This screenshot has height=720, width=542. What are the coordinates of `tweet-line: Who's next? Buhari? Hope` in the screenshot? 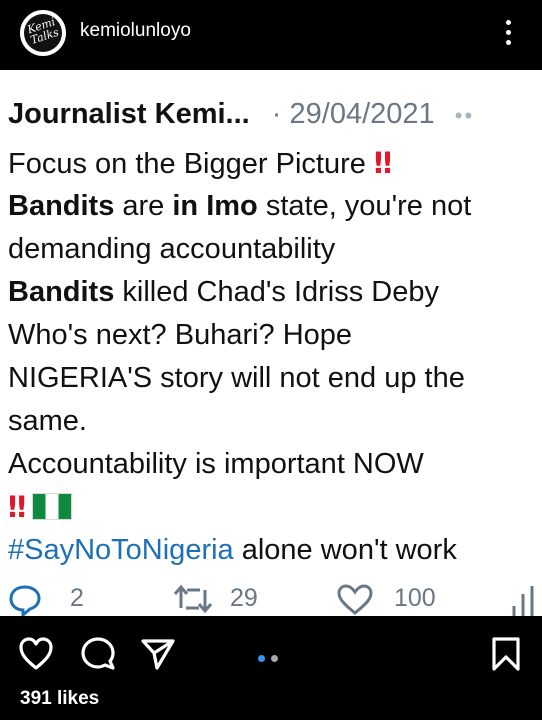 It's located at (180, 335).